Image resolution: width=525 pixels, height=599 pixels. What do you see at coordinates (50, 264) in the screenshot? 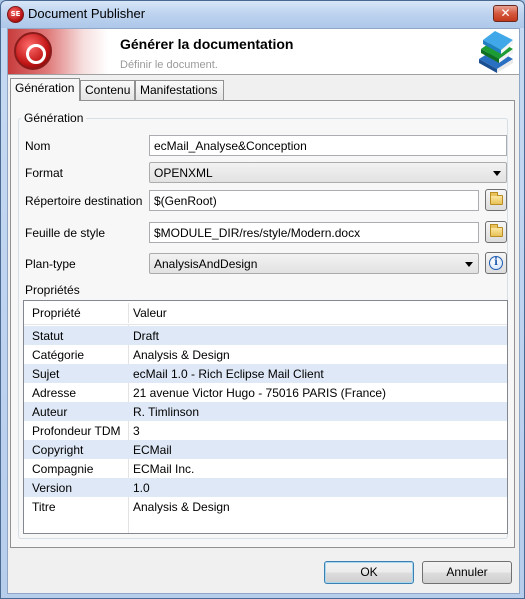
I see `plan-label: Plan-type` at bounding box center [50, 264].